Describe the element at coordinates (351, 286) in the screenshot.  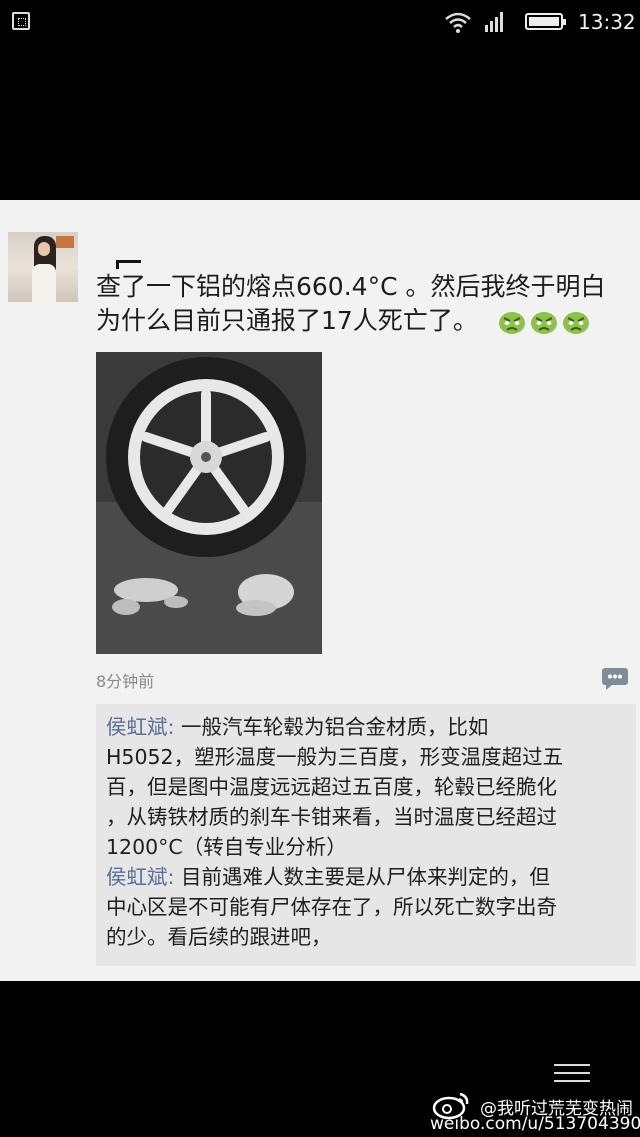
I see `post-text-line: 查了一下铝的熔点660.4°C 。然后我终于明白` at that location.